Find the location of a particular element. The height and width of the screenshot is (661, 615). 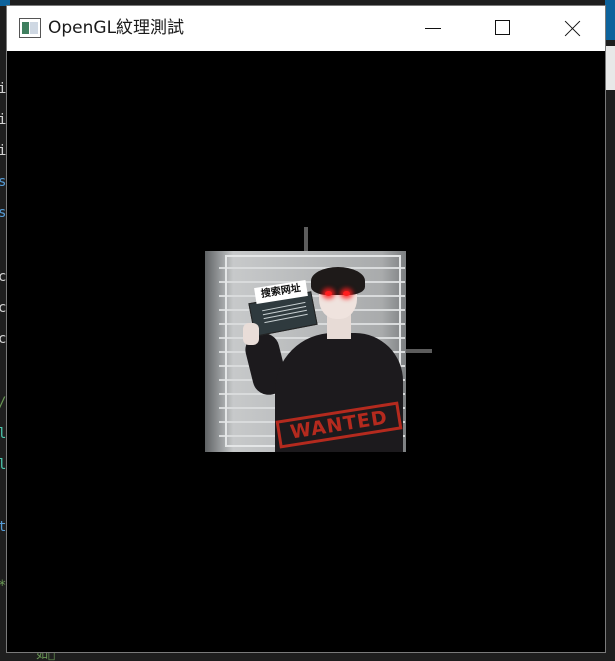

minimize-icon is located at coordinates (433, 28).